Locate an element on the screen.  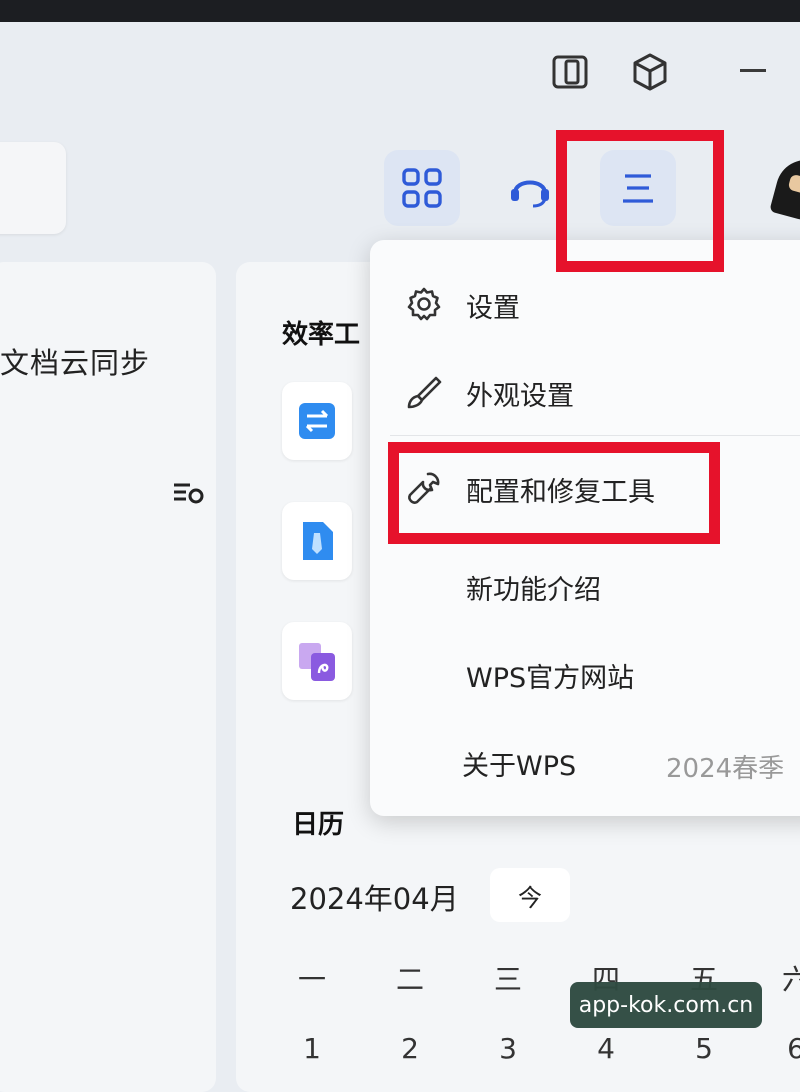
highlight-box-menu-button is located at coordinates (640, 201).